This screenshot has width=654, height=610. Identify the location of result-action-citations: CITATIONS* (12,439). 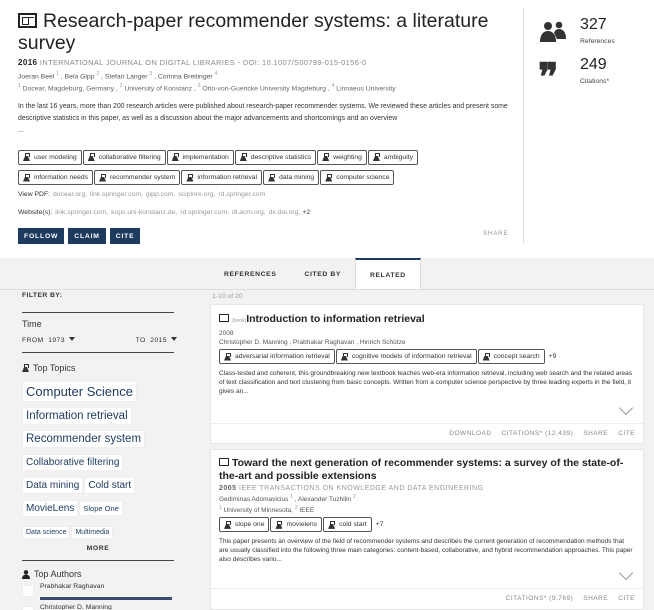
(538, 433).